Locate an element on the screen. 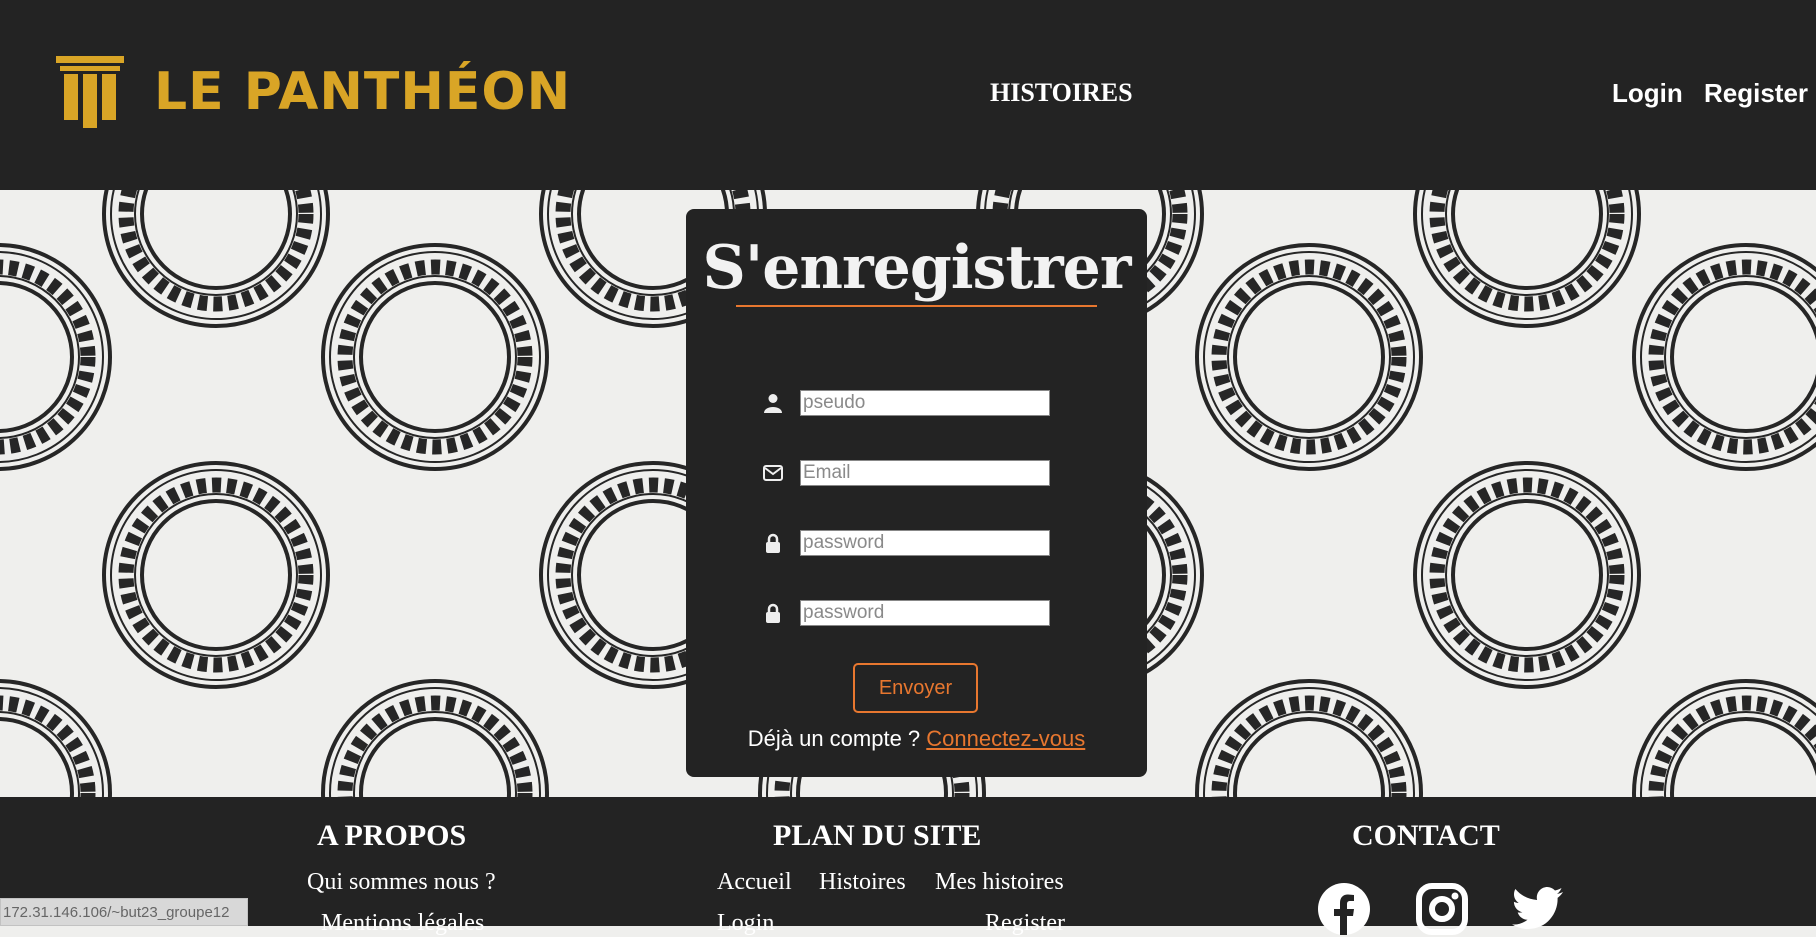 This screenshot has height=937, width=1816. logo-text: LE PANTHÉON is located at coordinates (363, 92).